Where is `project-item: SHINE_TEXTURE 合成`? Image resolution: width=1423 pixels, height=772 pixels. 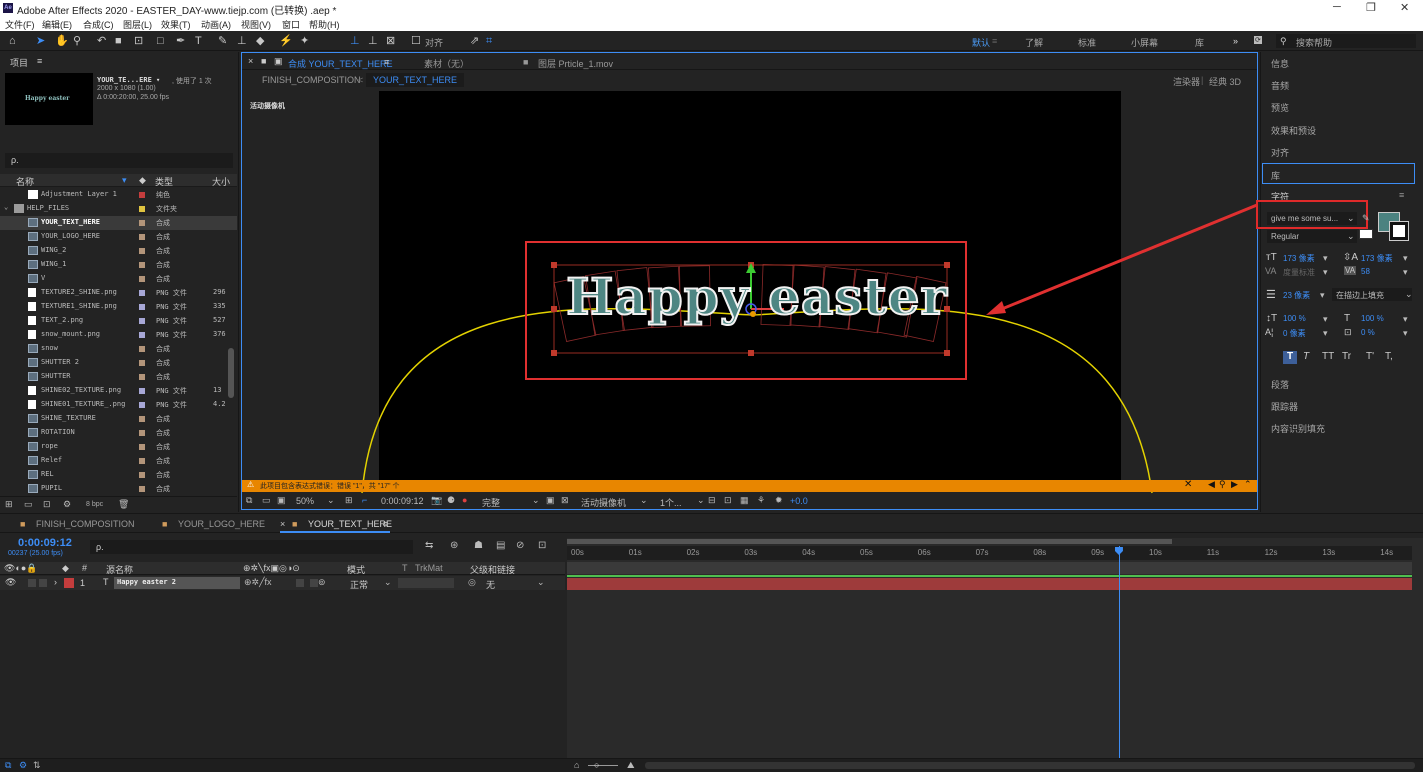 project-item: SHINE_TEXTURE 合成 is located at coordinates (118, 419).